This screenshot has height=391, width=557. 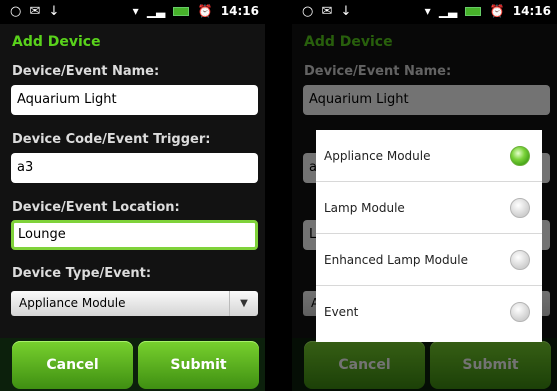 What do you see at coordinates (377, 156) in the screenshot?
I see `option-label: Appliance Module` at bounding box center [377, 156].